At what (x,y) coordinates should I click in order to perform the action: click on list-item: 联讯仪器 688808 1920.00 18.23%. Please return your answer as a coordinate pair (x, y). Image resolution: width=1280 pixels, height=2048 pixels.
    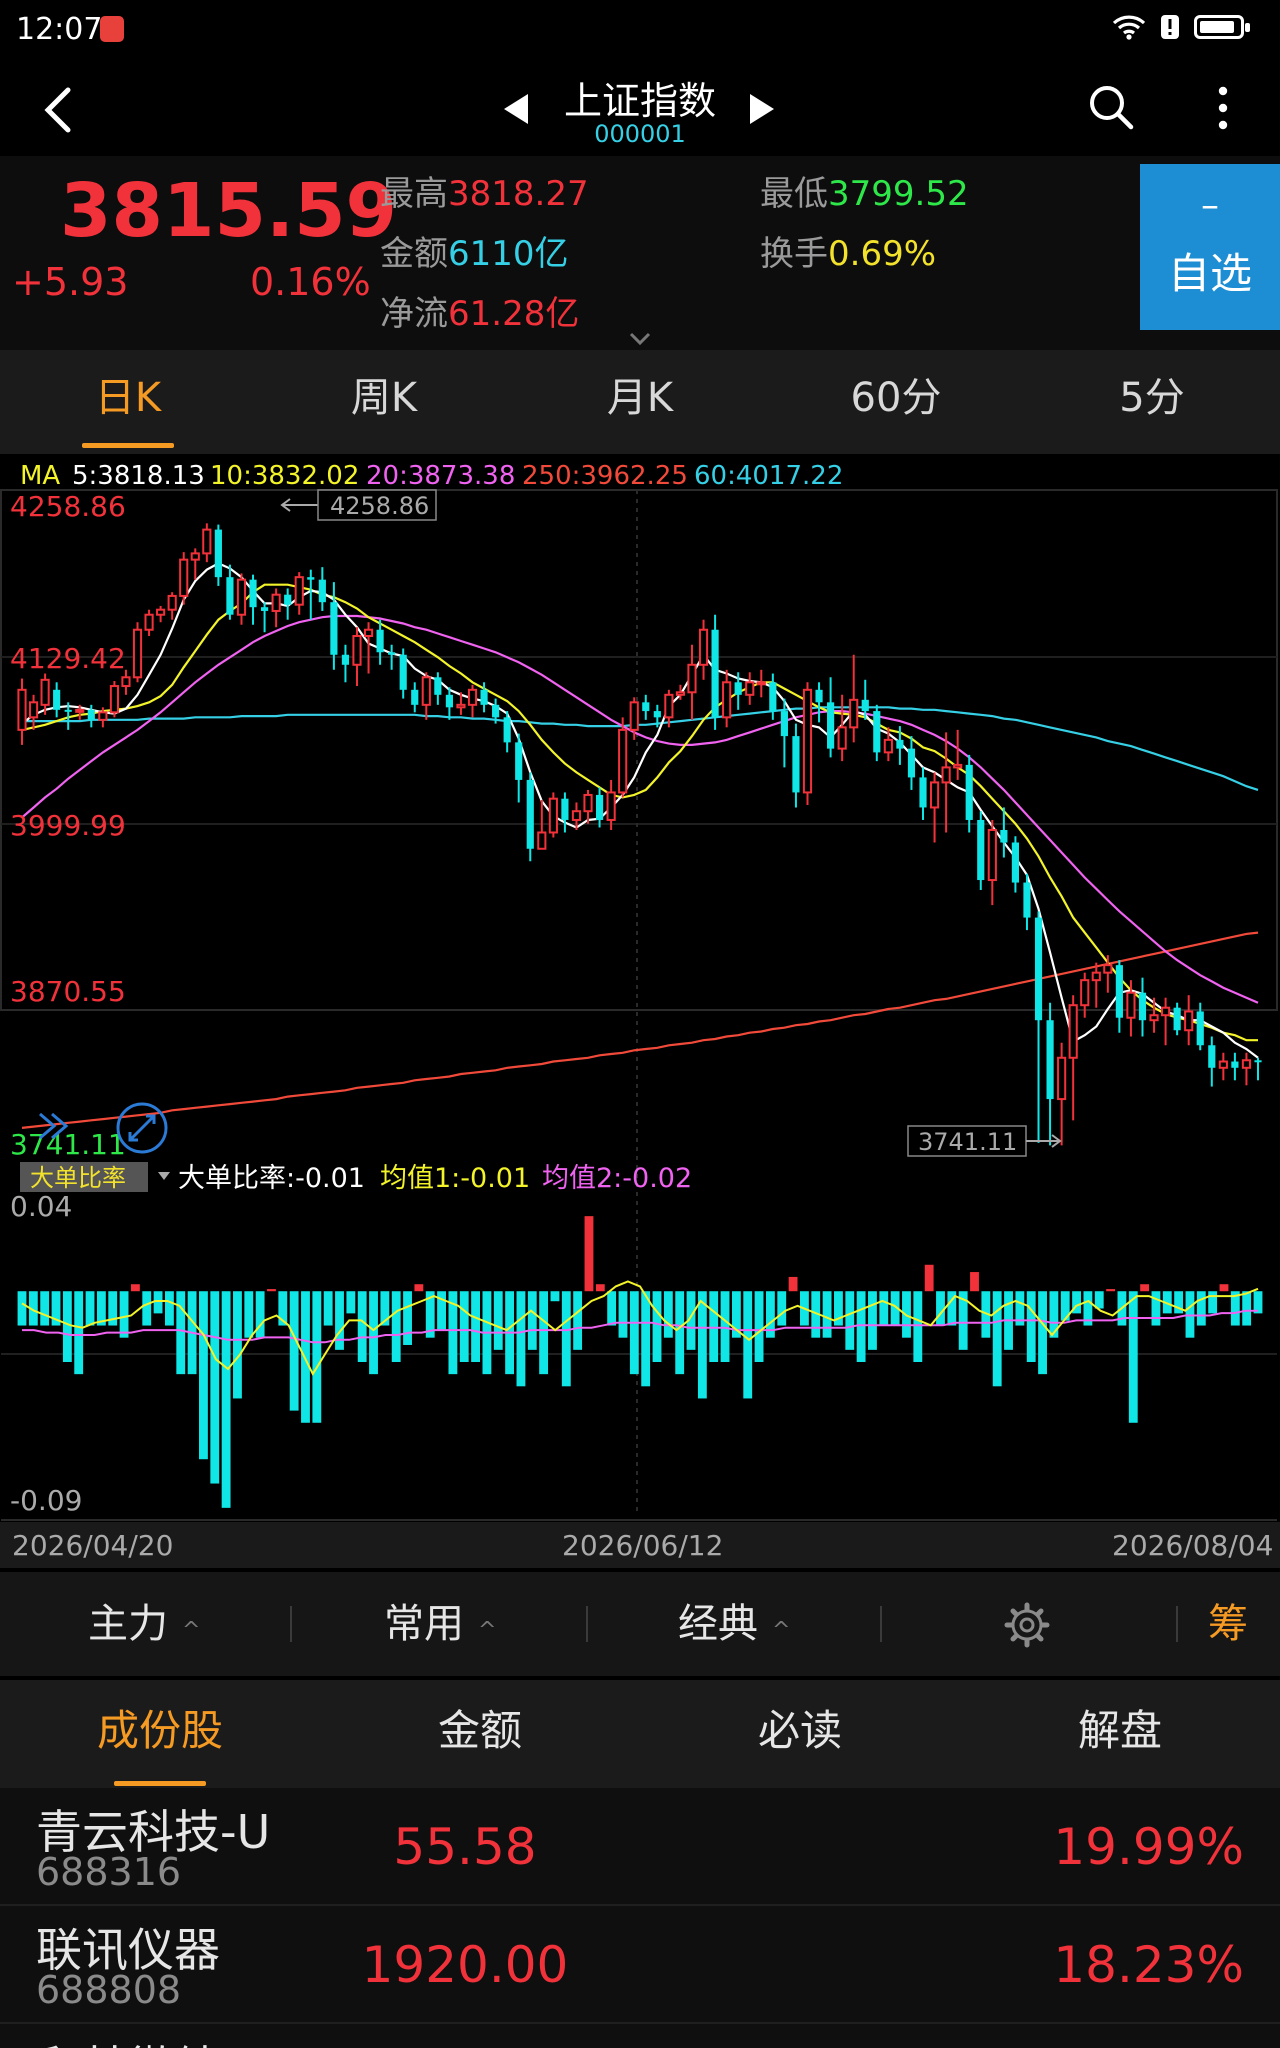
    Looking at the image, I should click on (640, 1965).